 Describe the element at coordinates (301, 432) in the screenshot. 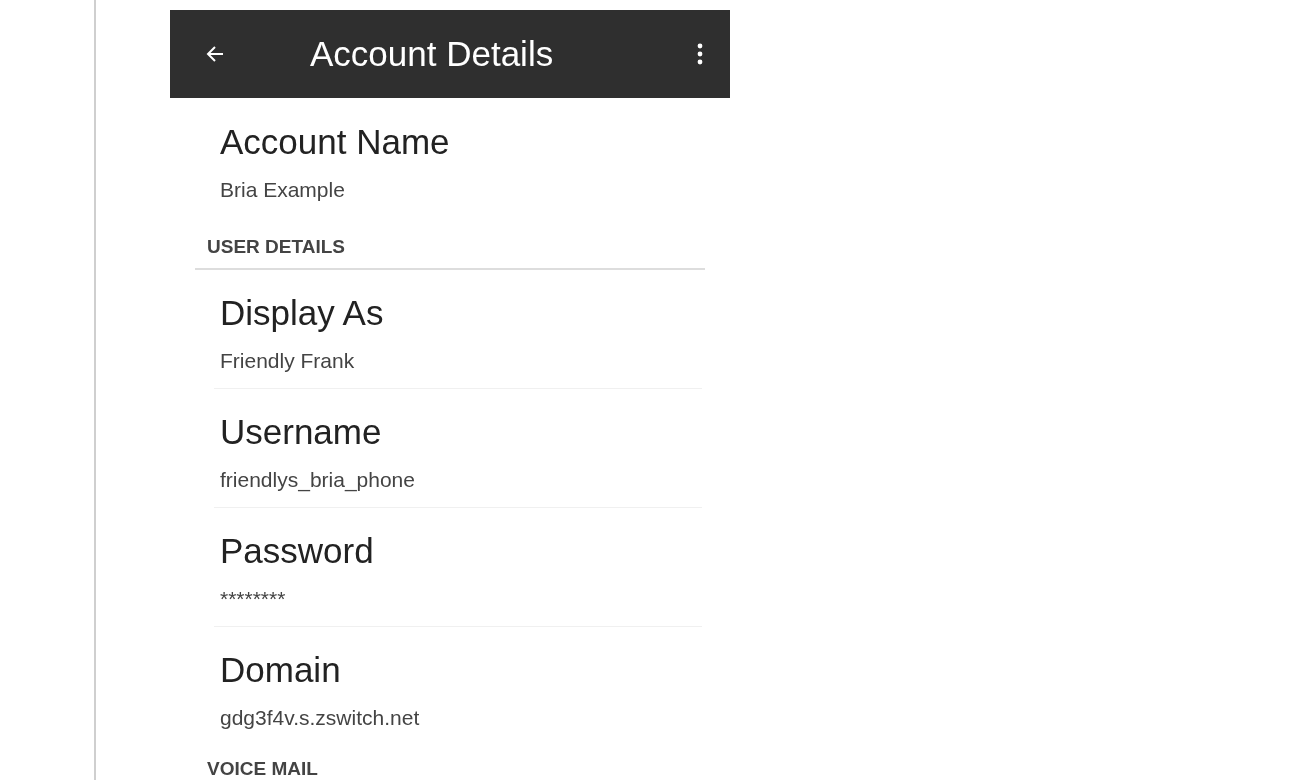

I see `setting-label: Username` at that location.